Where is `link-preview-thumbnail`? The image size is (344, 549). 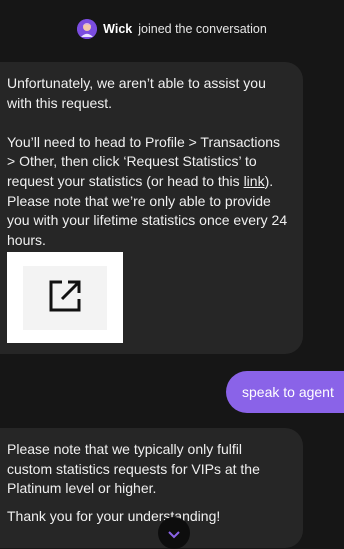 link-preview-thumbnail is located at coordinates (65, 298).